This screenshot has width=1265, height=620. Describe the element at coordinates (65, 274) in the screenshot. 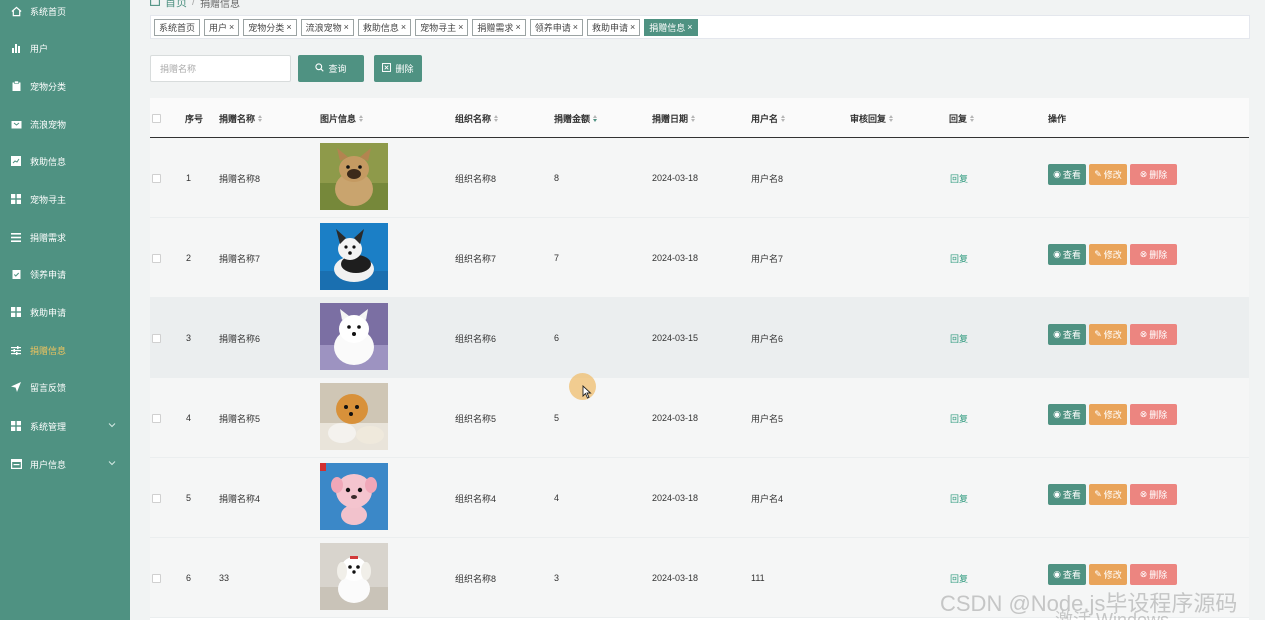

I see `sidebar-item-adoption-apply: 领养申请` at that location.